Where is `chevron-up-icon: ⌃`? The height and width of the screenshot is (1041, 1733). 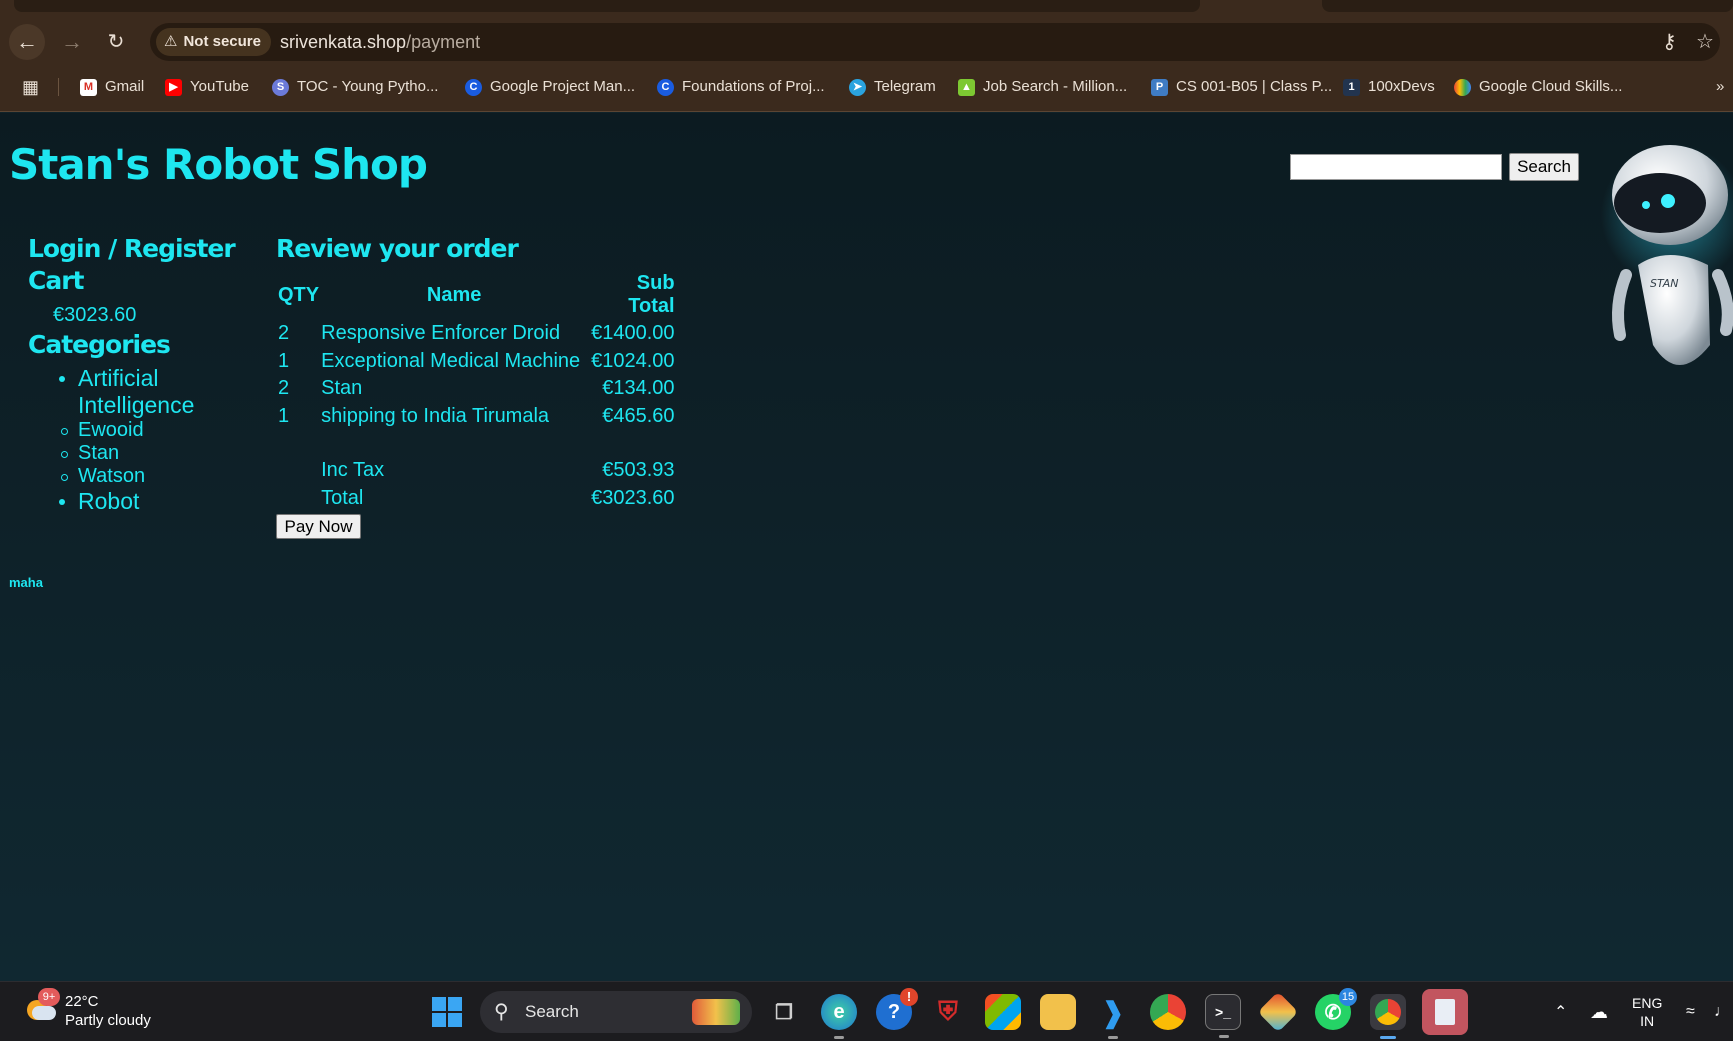 chevron-up-icon: ⌃ is located at coordinates (1561, 1012).